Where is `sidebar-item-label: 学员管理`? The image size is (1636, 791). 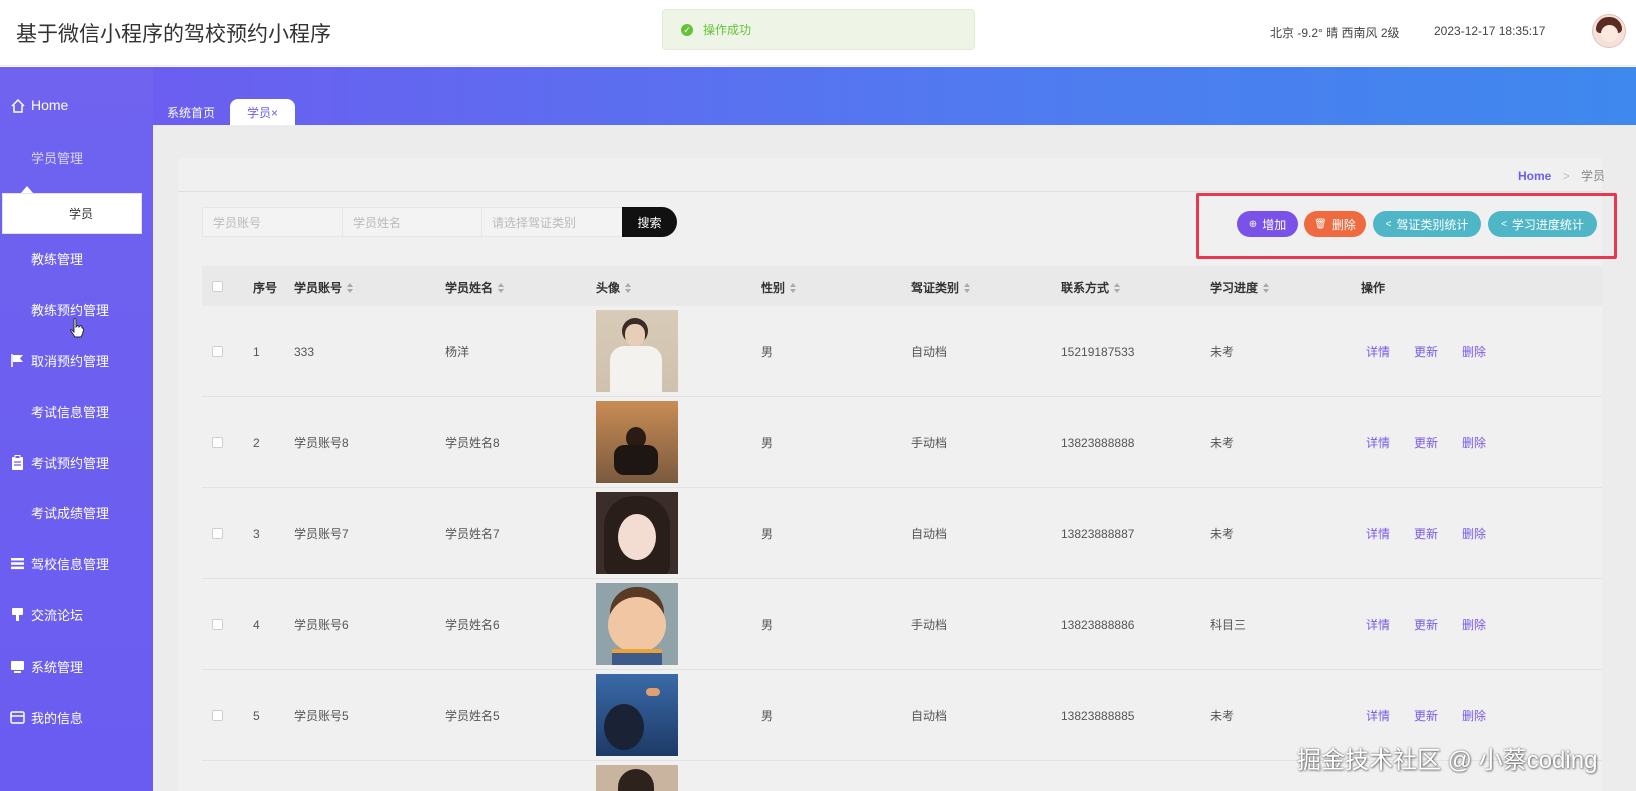
sidebar-item-label: 学员管理 is located at coordinates (57, 158).